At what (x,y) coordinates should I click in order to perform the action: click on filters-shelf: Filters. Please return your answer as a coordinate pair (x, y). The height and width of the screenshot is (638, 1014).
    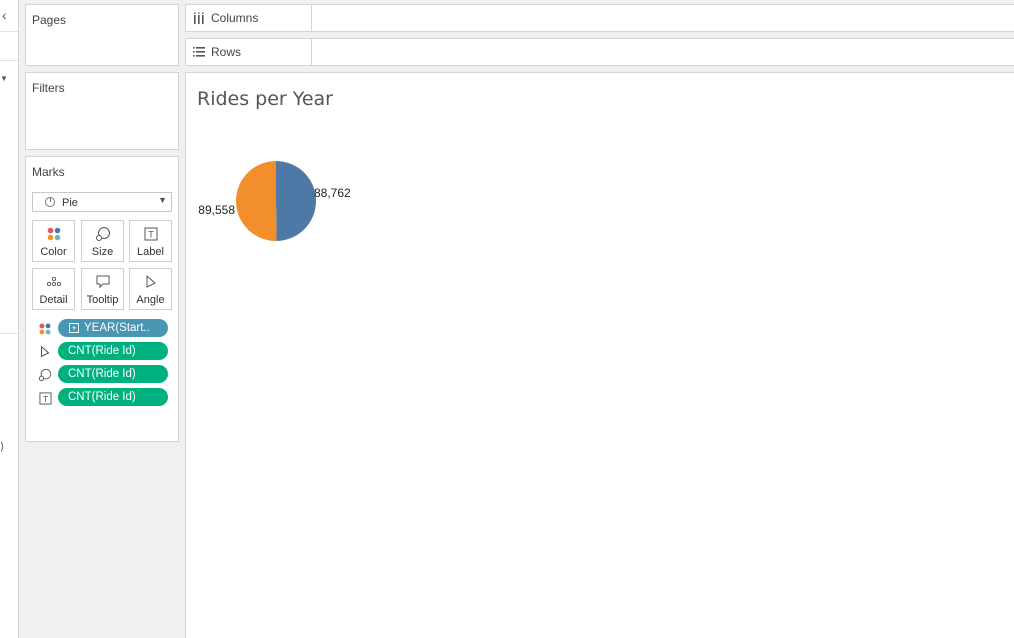
    Looking at the image, I should click on (102, 111).